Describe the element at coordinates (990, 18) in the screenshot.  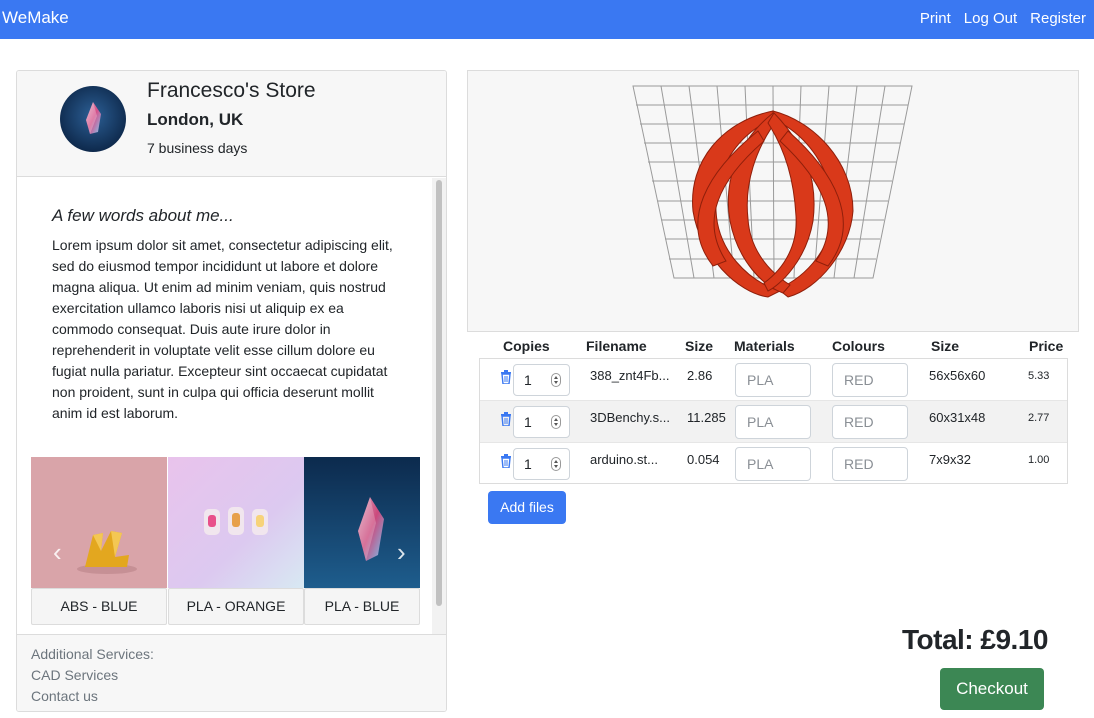
I see `nav-logout-link: Log Out` at that location.